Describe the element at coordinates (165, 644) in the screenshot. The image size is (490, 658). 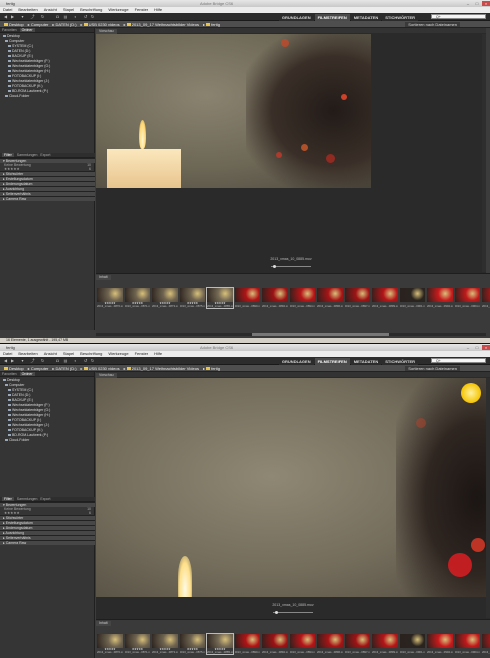
I see `thumbnail: ★★★★★2013_xmas...0873.mov` at that location.